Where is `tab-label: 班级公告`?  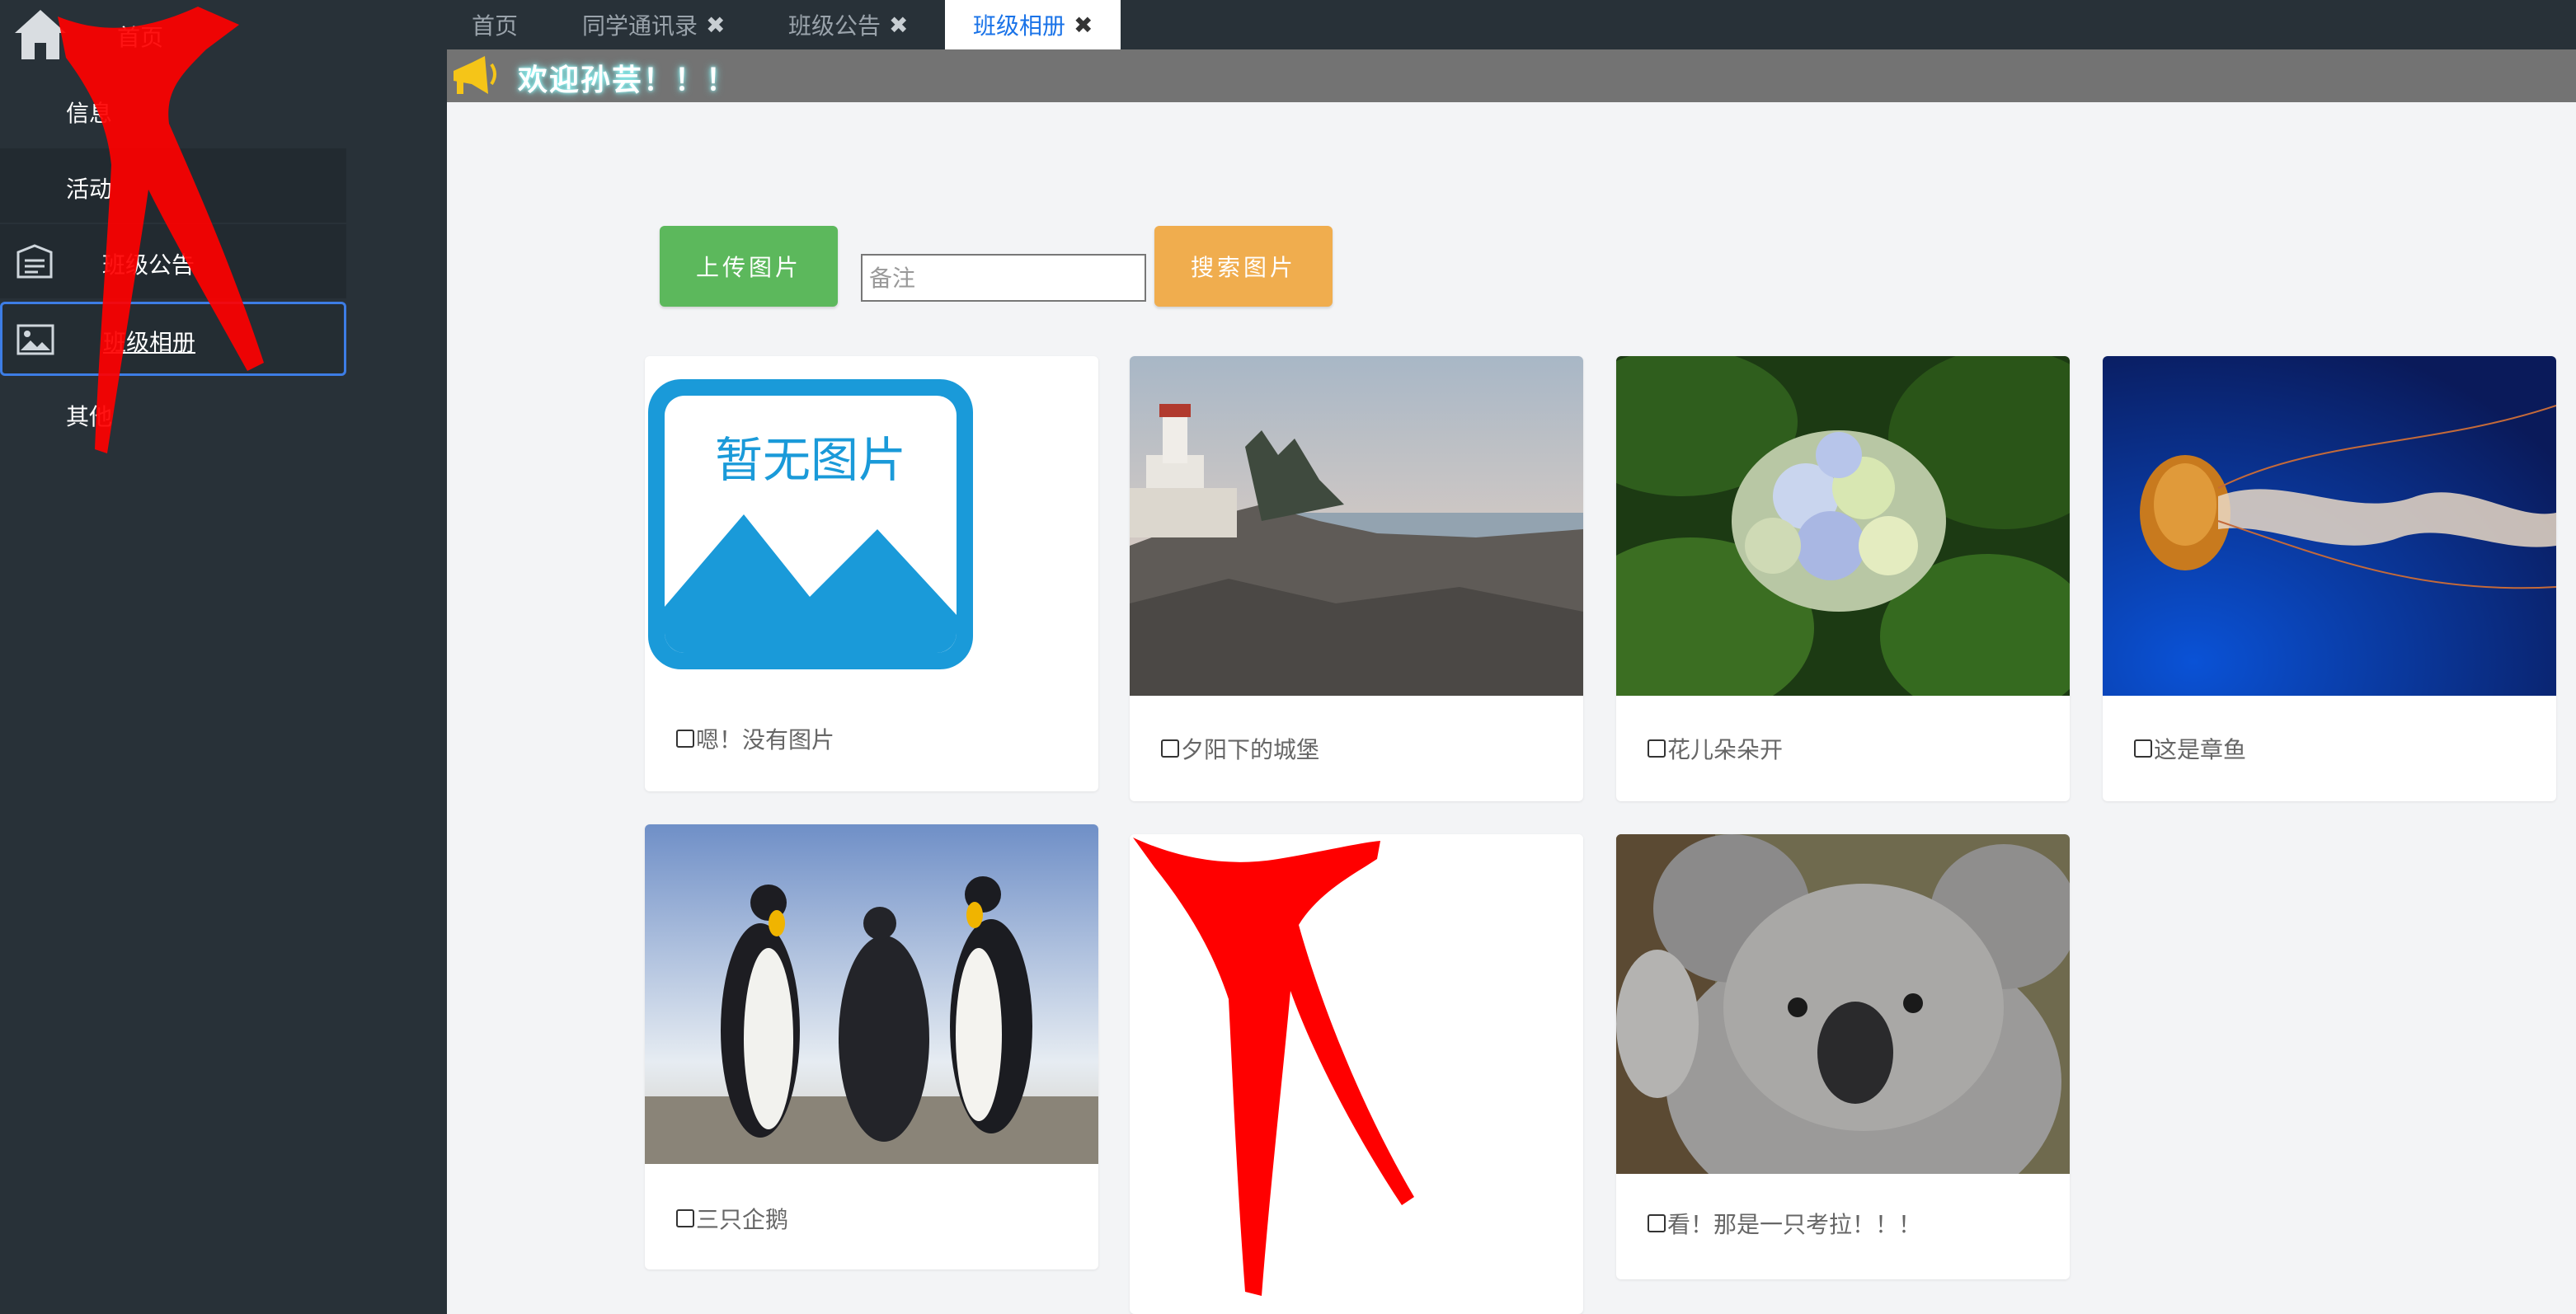 tab-label: 班级公告 is located at coordinates (834, 26).